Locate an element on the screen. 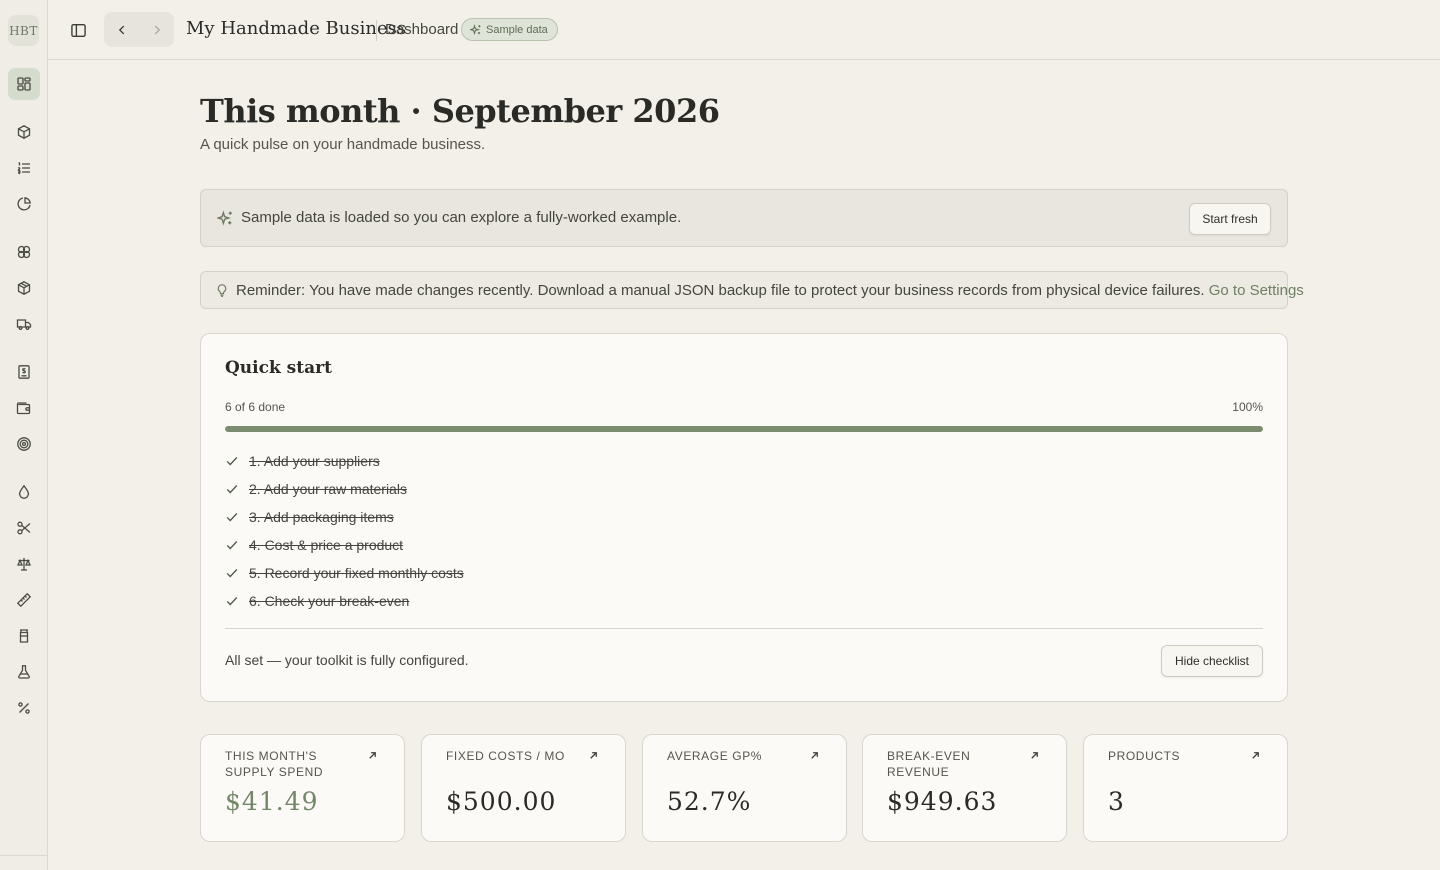 Image resolution: width=1440 pixels, height=870 pixels. sidebar-item-goals is located at coordinates (24, 444).